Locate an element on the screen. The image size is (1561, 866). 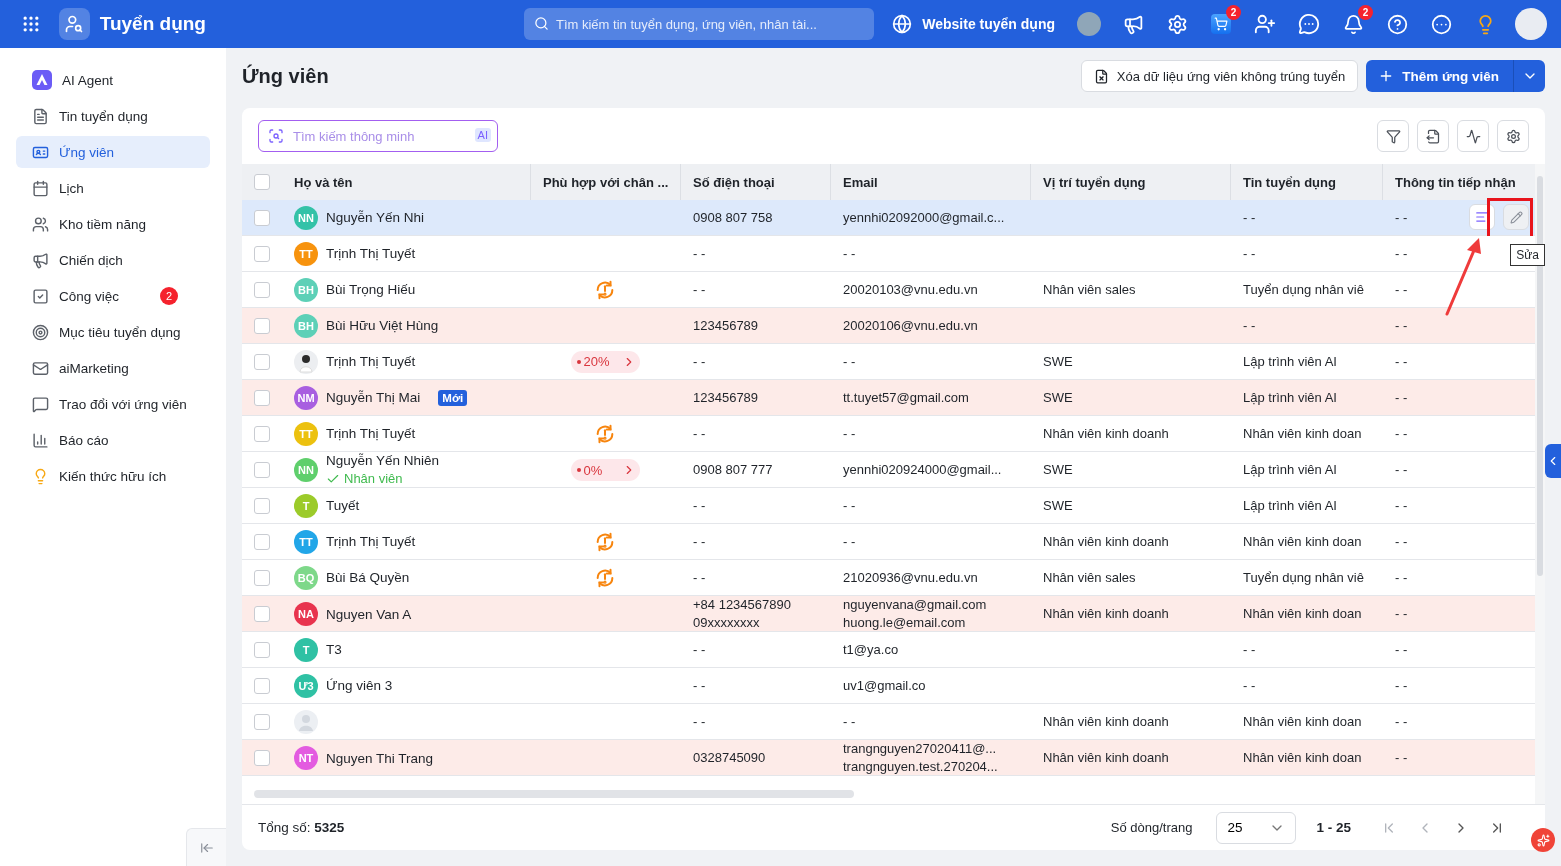
email-text: 20020103@vnu.edu.vn is located at coordinates (910, 289).